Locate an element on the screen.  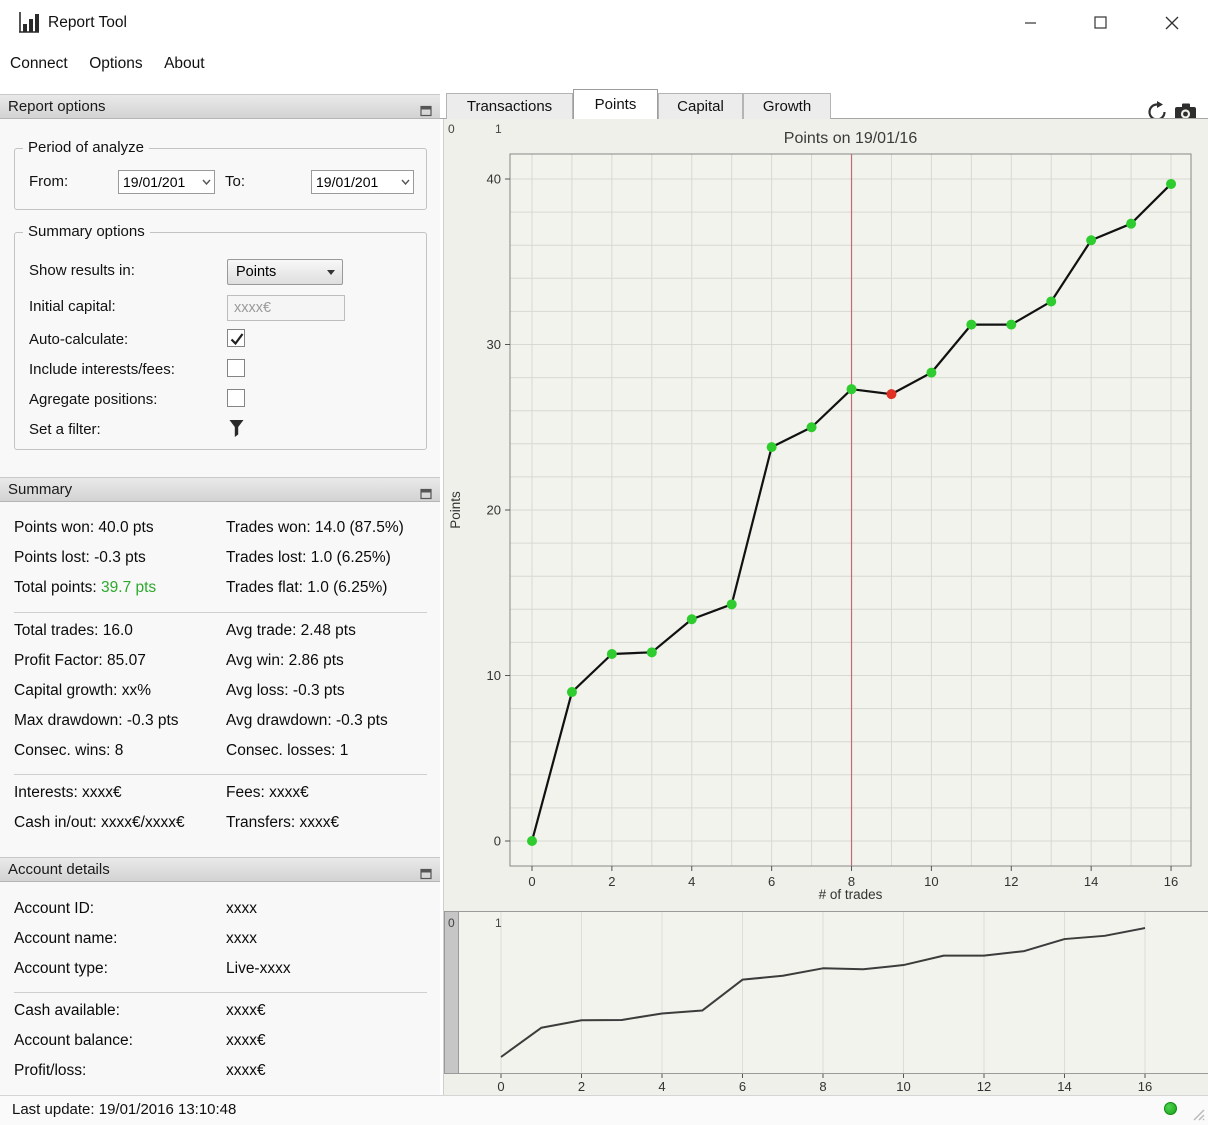
points-lost-stat: Points lost: -0.3 pts is located at coordinates (80, 557).